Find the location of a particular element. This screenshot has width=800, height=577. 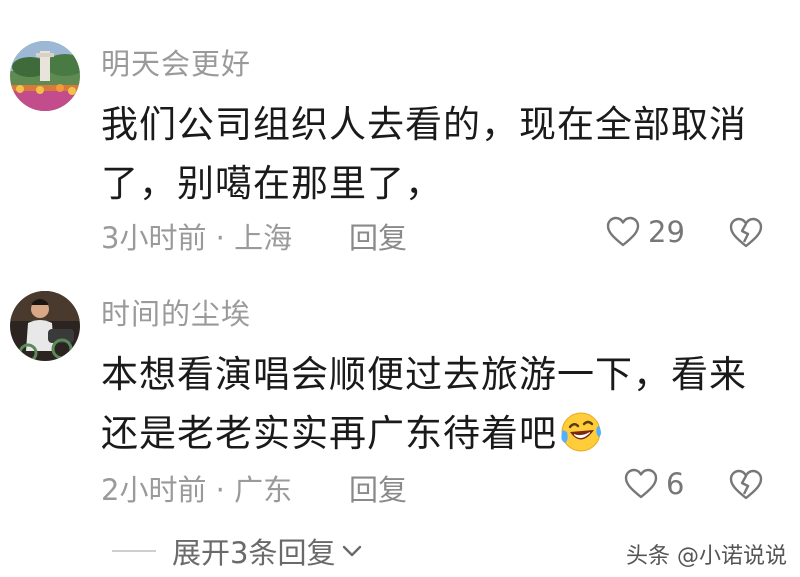

like-button: 6 is located at coordinates (654, 484).